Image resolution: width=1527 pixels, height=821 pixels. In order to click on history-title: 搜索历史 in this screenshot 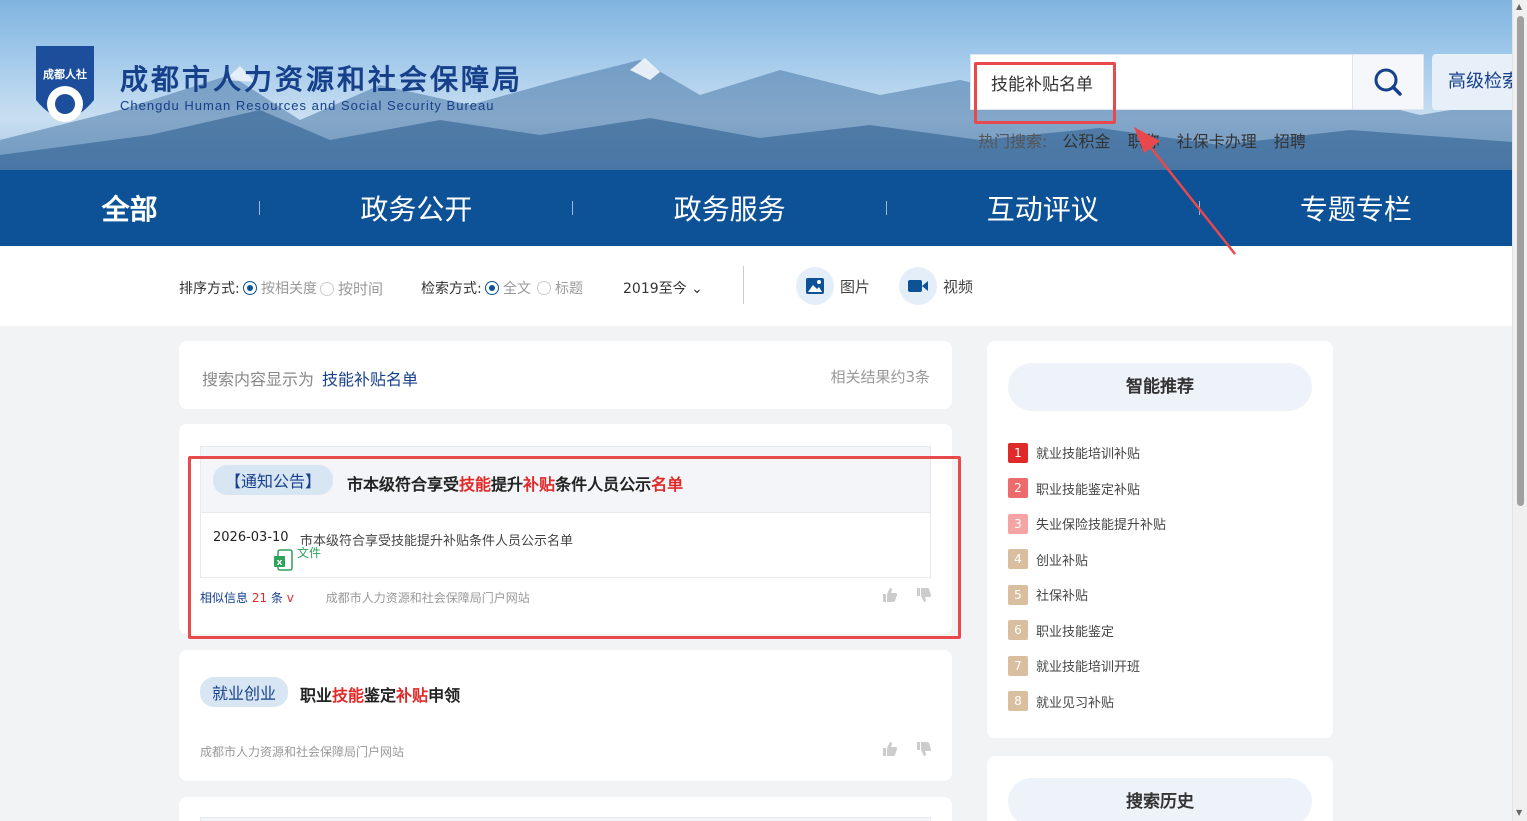, I will do `click(1160, 799)`.